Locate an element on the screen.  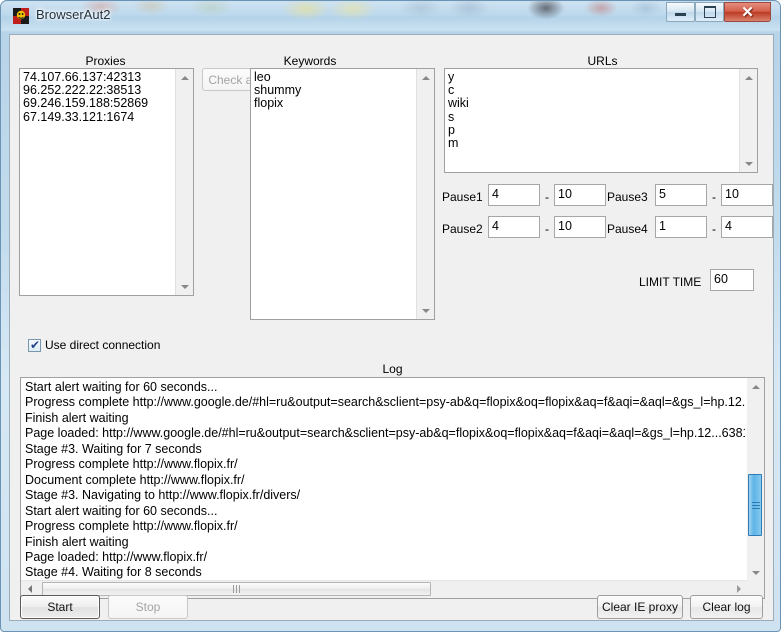
list-item: c is located at coordinates (593, 90).